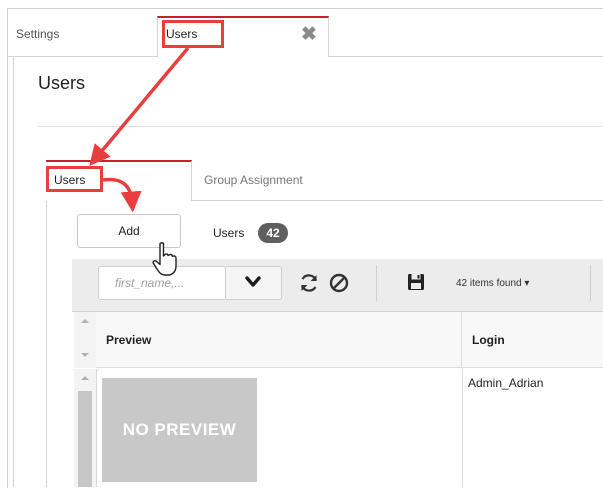 Image resolution: width=603 pixels, height=488 pixels. What do you see at coordinates (309, 283) in the screenshot?
I see `refresh-icon` at bounding box center [309, 283].